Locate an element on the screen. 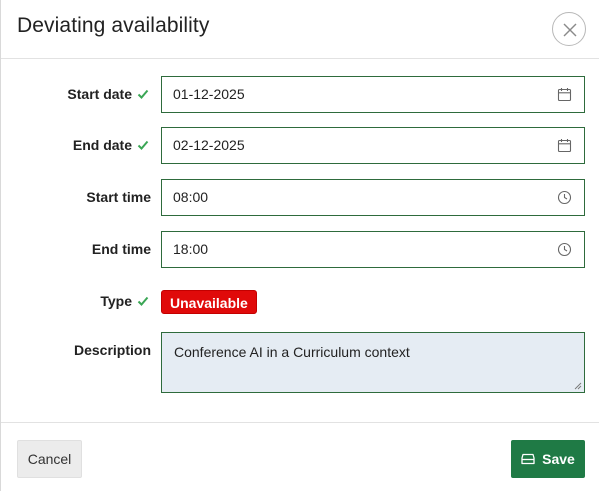 Image resolution: width=599 pixels, height=491 pixels. dialog-header: Deviating availability is located at coordinates (300, 29).